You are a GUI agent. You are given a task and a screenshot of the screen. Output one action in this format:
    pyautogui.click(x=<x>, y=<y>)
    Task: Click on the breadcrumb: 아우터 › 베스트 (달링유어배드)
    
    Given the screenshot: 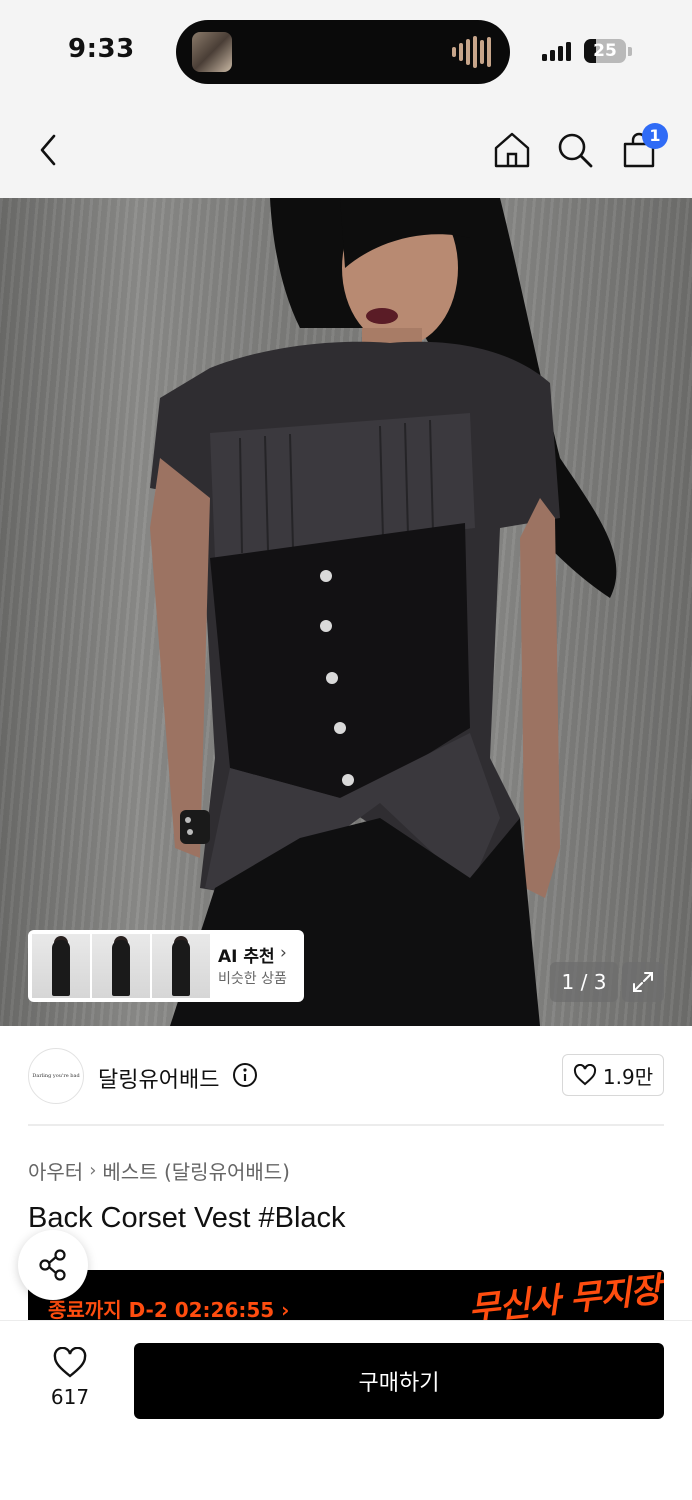 What is the action you would take?
    pyautogui.click(x=159, y=1170)
    